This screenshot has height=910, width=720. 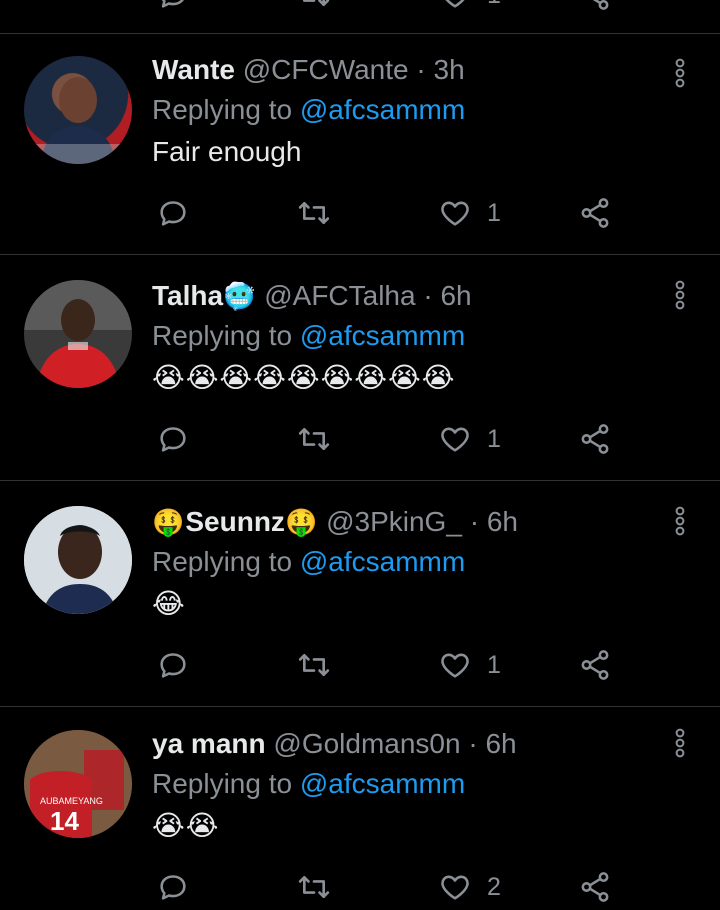 What do you see at coordinates (169, 603) in the screenshot?
I see `tweet-text: 😂` at bounding box center [169, 603].